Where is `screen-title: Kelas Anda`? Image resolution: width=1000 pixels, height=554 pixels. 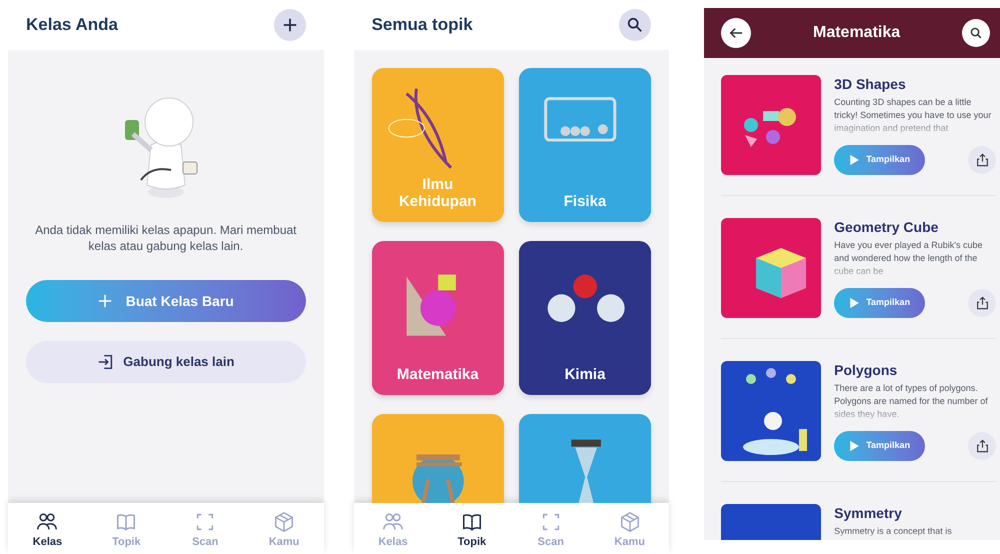
screen-title: Kelas Anda is located at coordinates (72, 25).